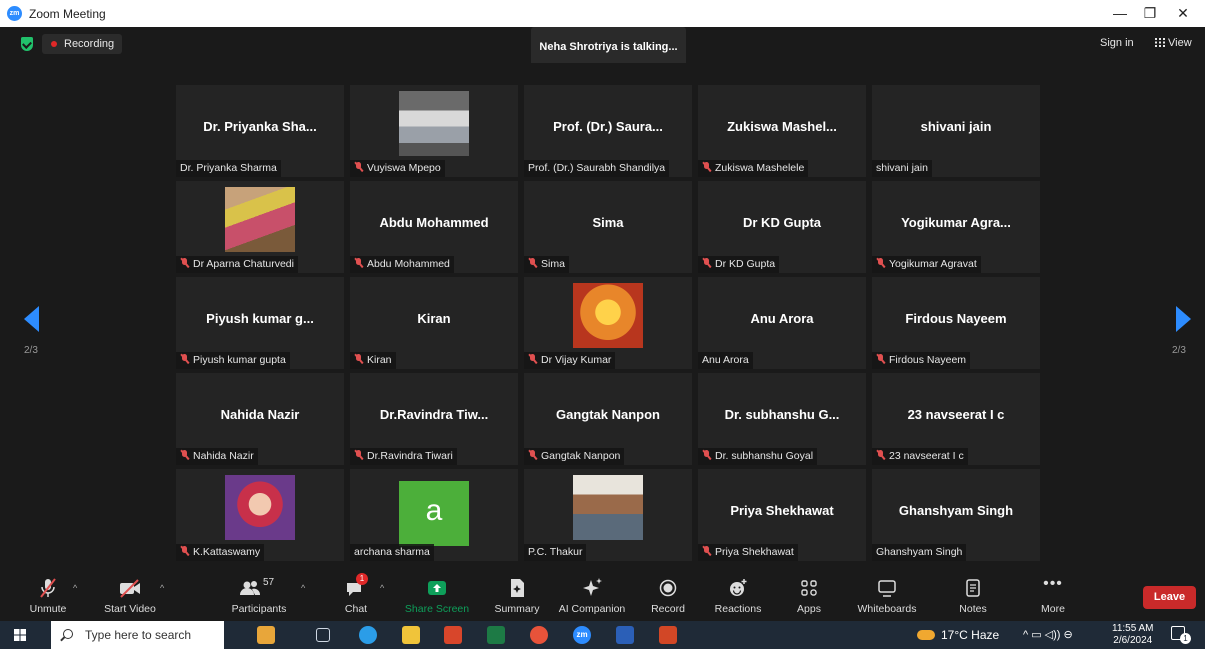 The width and height of the screenshot is (1205, 649). Describe the element at coordinates (1183, 13) in the screenshot. I see `close-button: ✕` at that location.